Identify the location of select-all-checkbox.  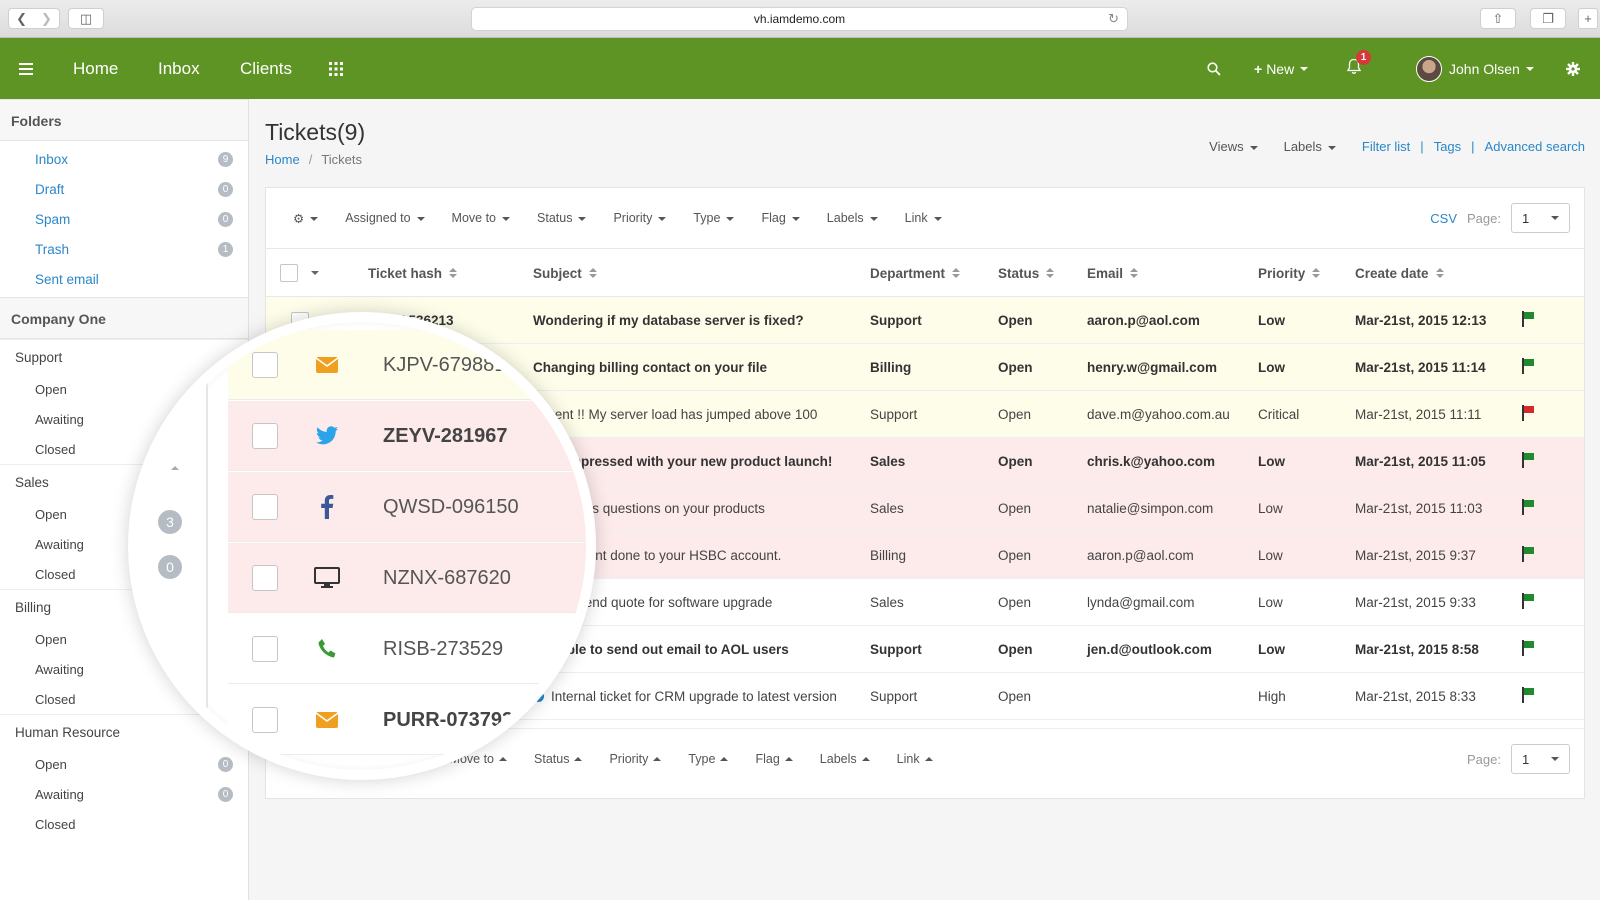
(289, 273).